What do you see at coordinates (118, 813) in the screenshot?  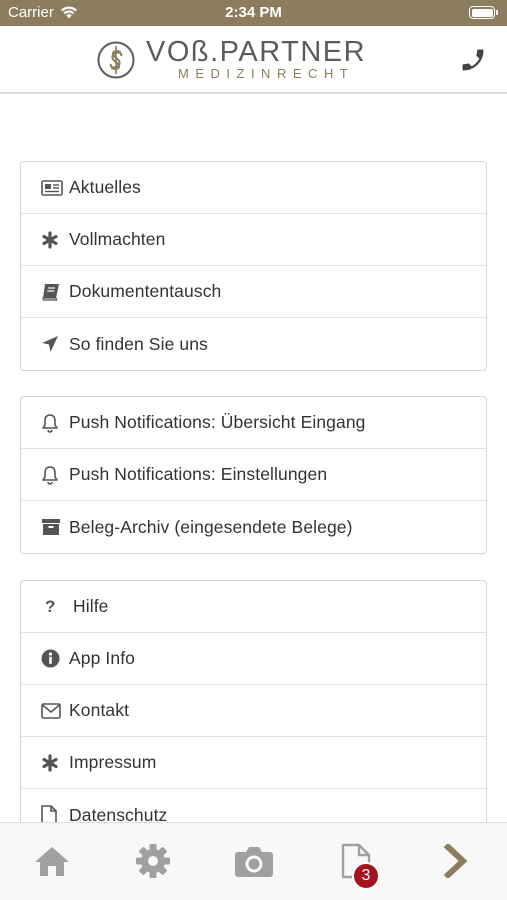 I see `menu-item-label: Datenschutz` at bounding box center [118, 813].